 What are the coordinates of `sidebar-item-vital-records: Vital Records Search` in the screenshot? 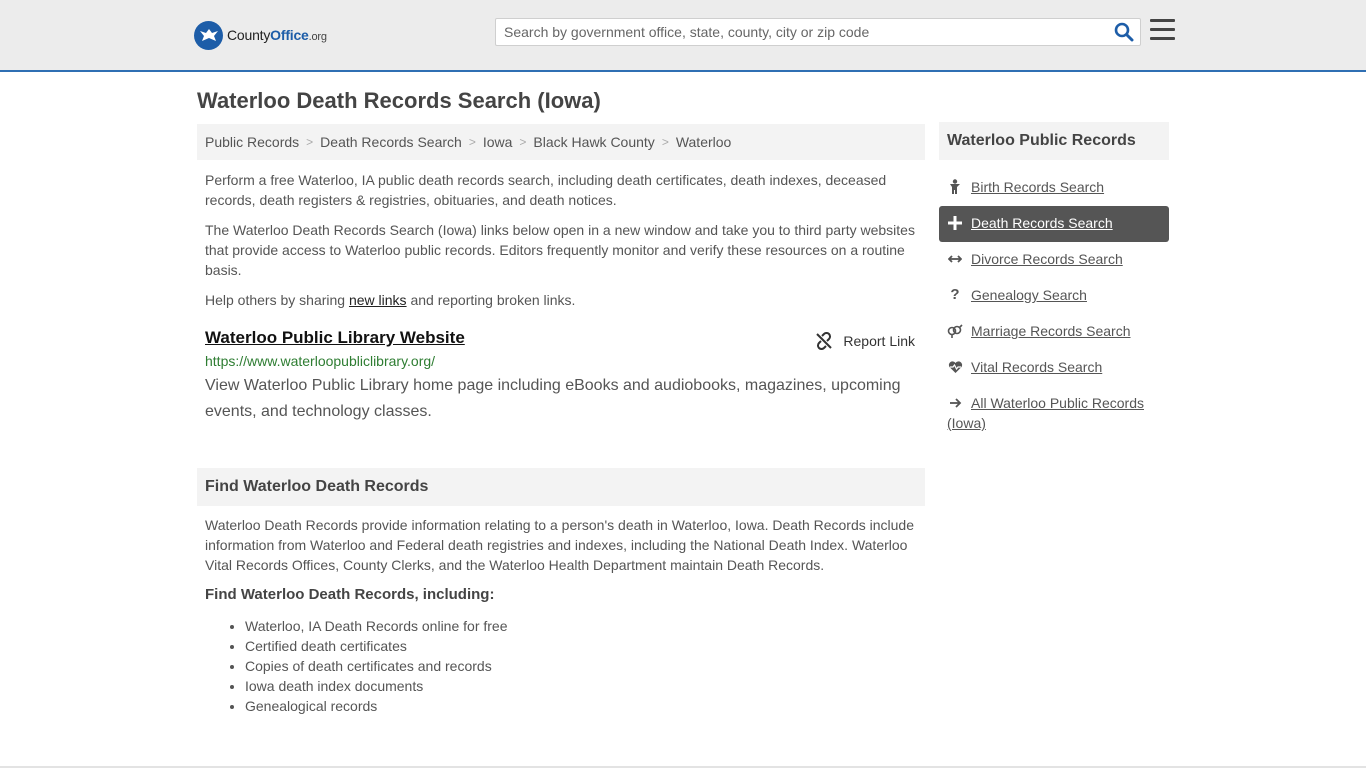 It's located at (1054, 368).